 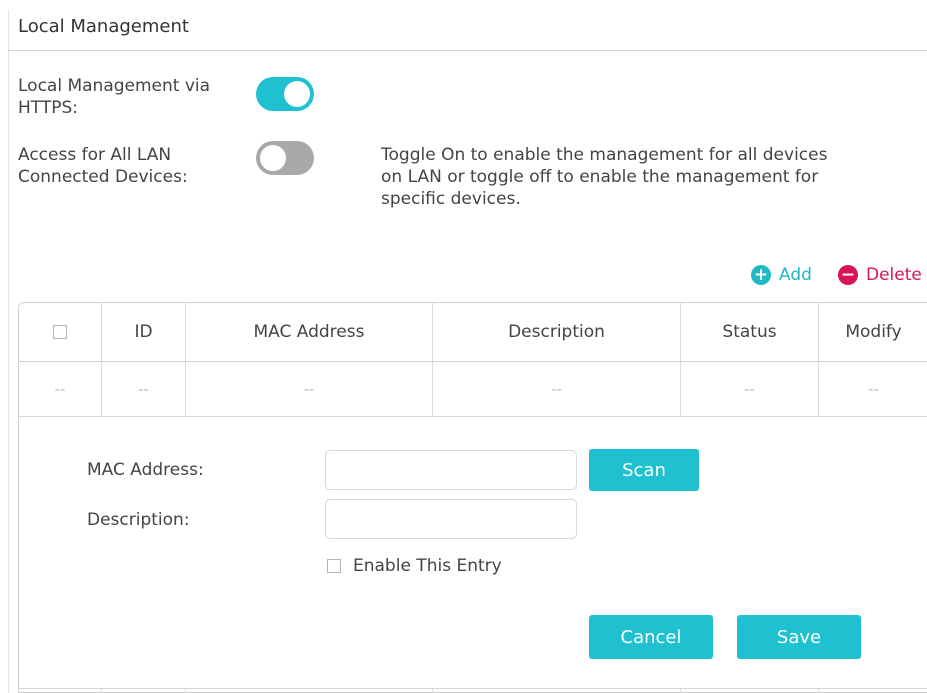 What do you see at coordinates (138, 520) in the screenshot?
I see `description-label: Description:` at bounding box center [138, 520].